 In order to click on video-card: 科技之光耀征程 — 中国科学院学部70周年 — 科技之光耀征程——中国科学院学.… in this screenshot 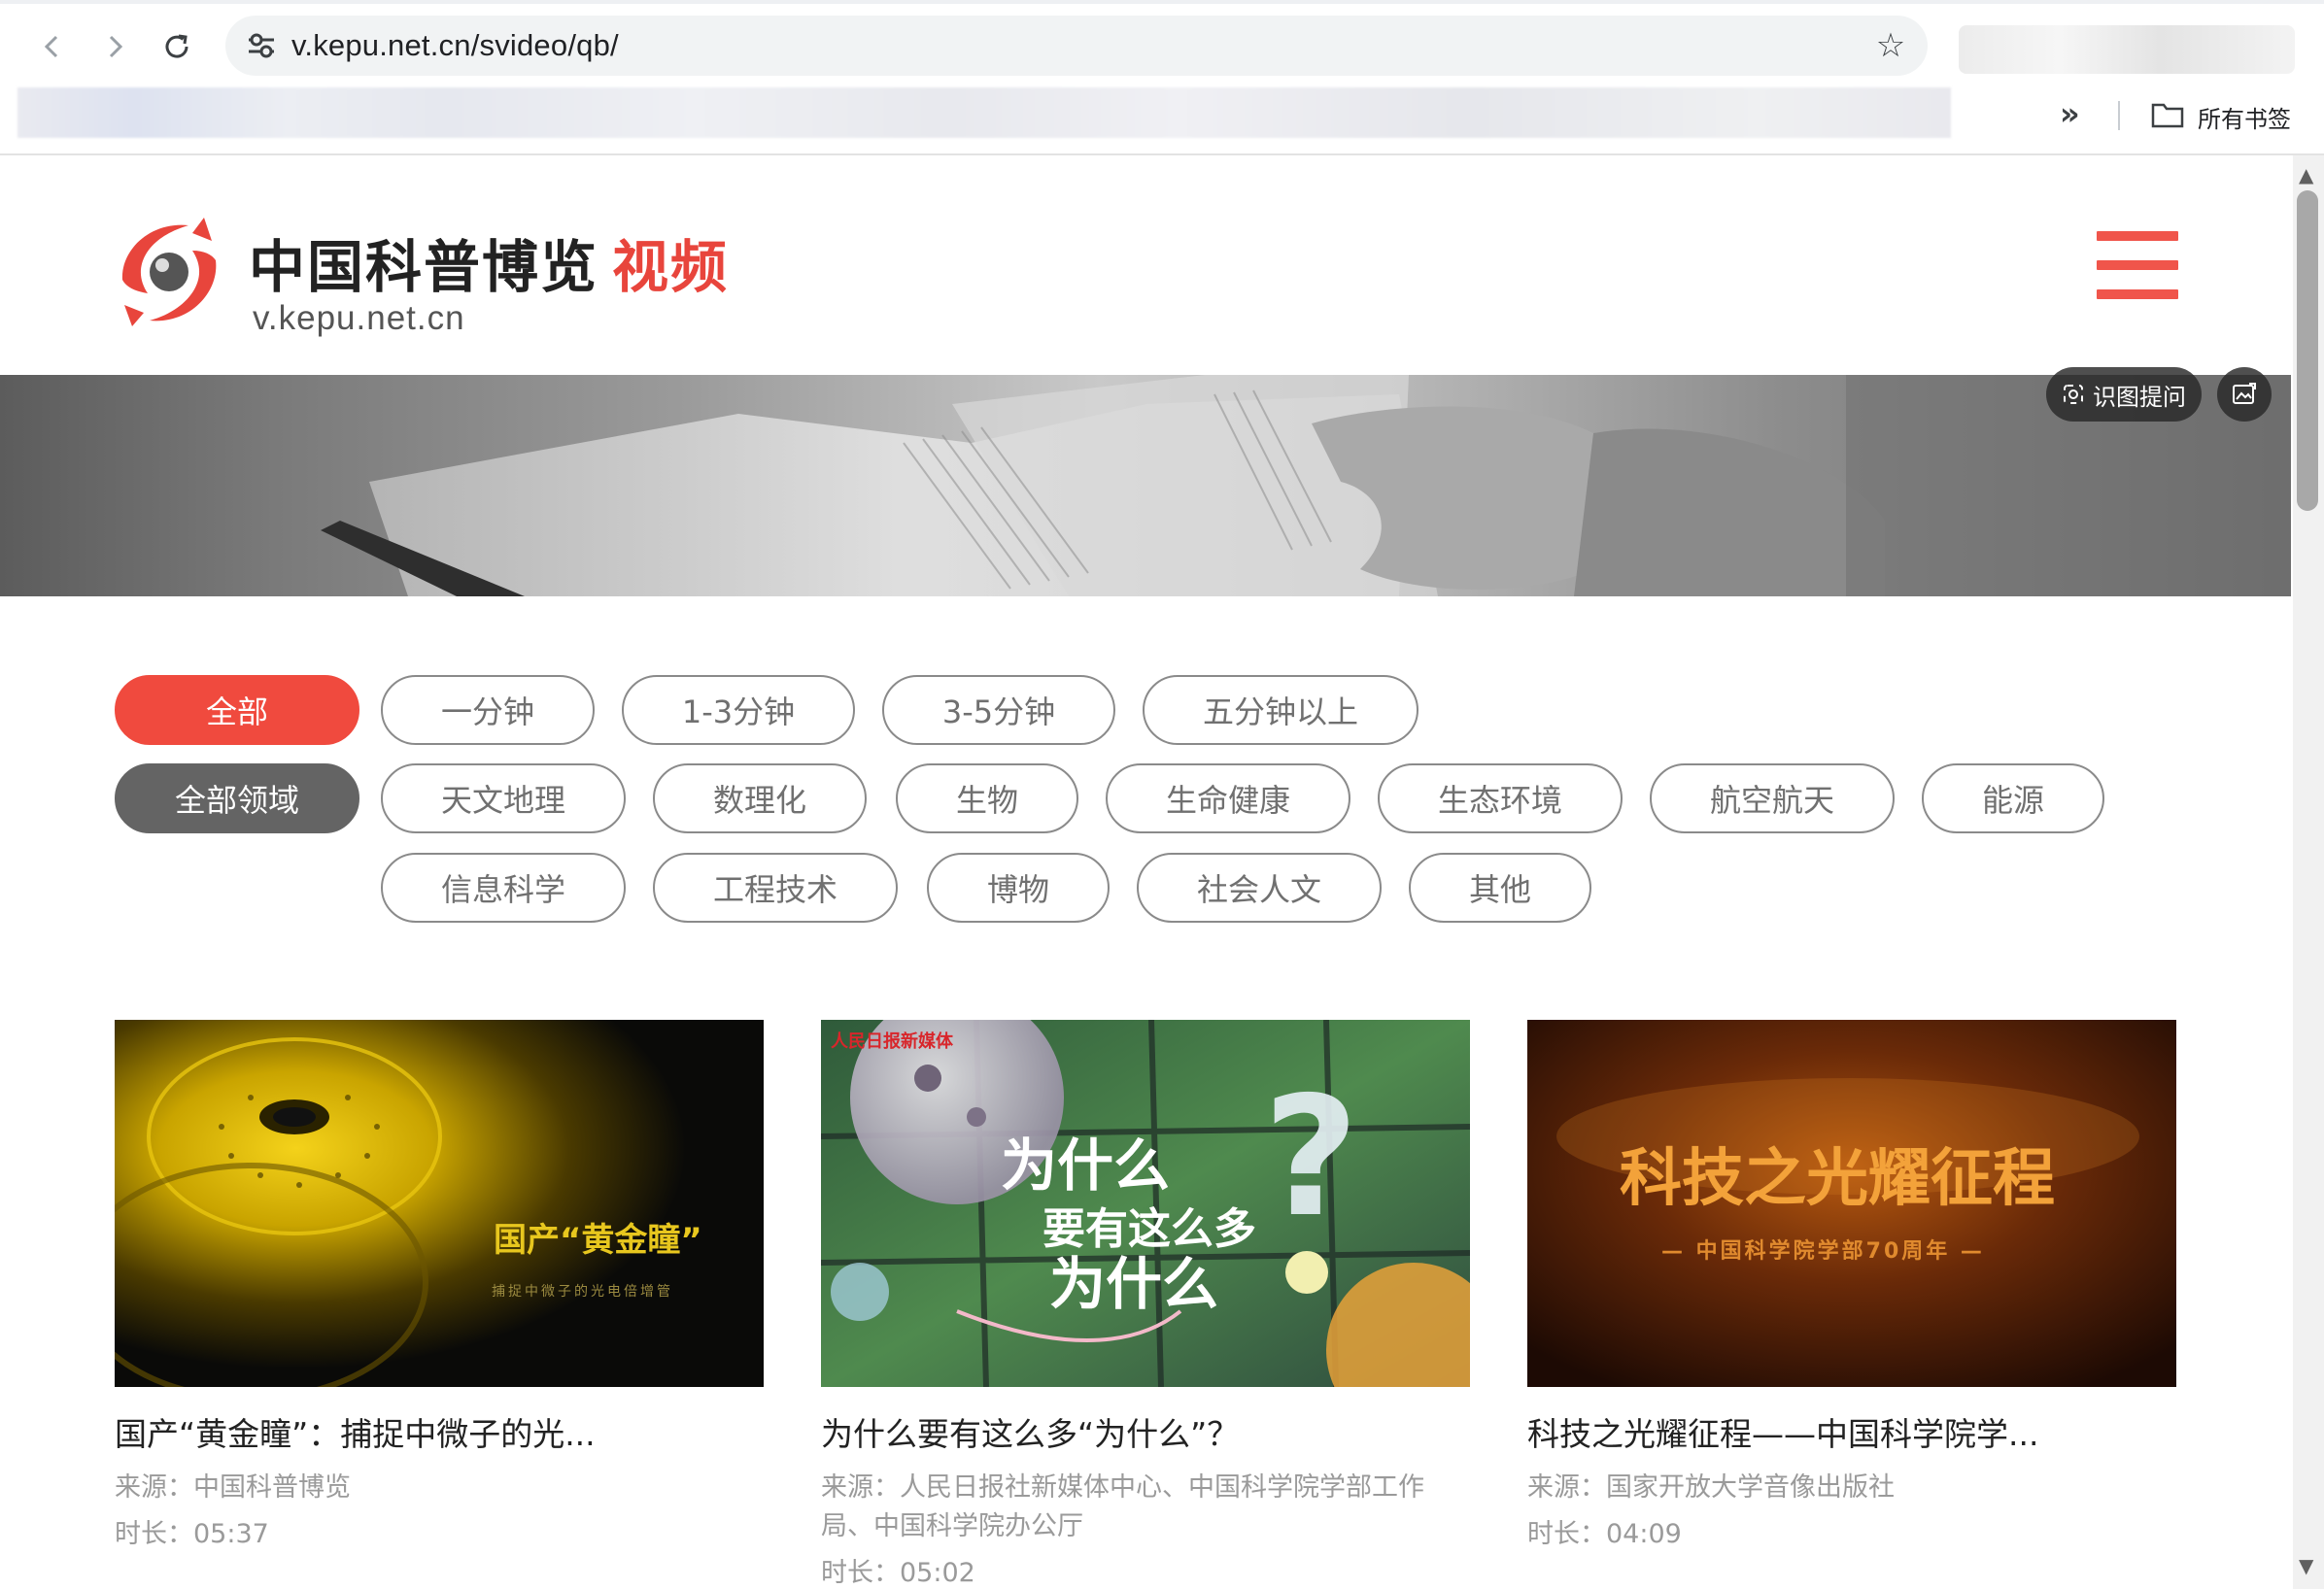, I will do `click(1852, 1287)`.